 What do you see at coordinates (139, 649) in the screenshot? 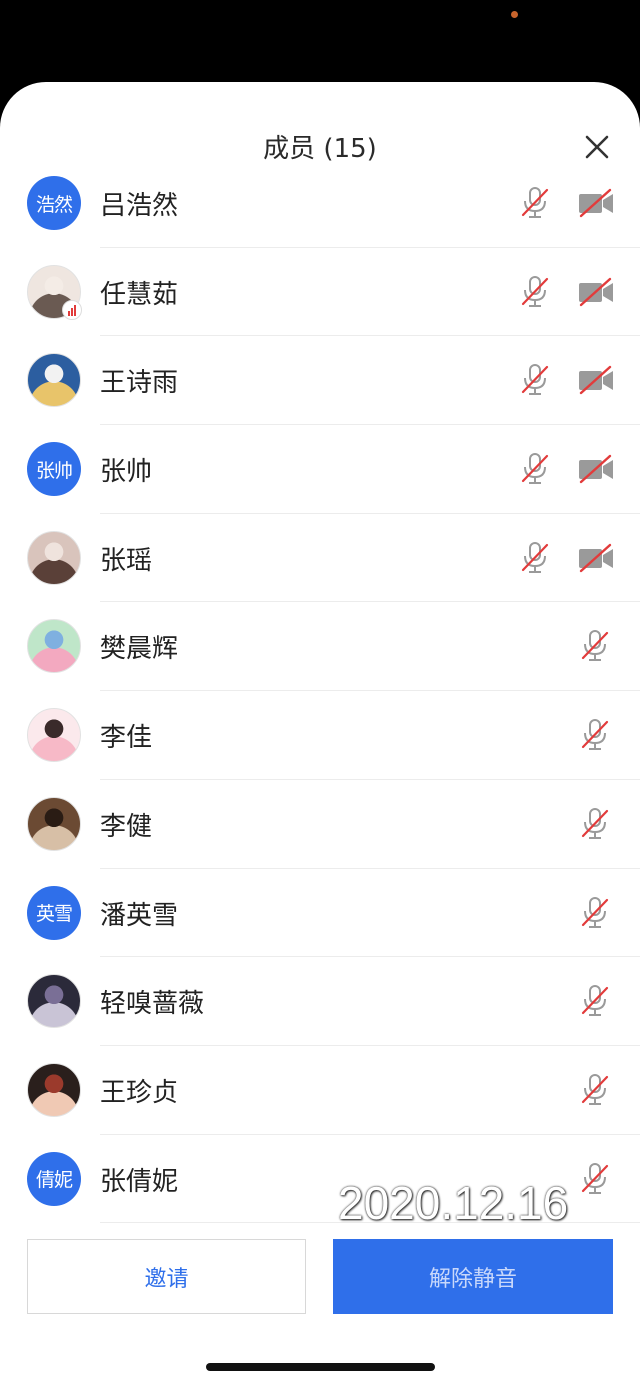
I see `member-name: 樊晨辉` at bounding box center [139, 649].